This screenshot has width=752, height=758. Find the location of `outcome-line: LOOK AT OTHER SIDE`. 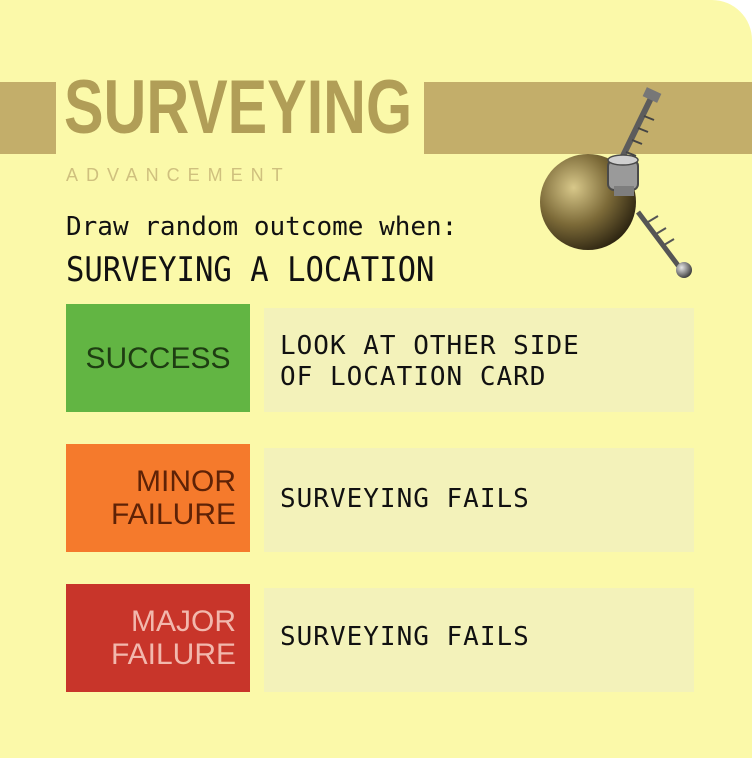

outcome-line: LOOK AT OTHER SIDE is located at coordinates (430, 346).